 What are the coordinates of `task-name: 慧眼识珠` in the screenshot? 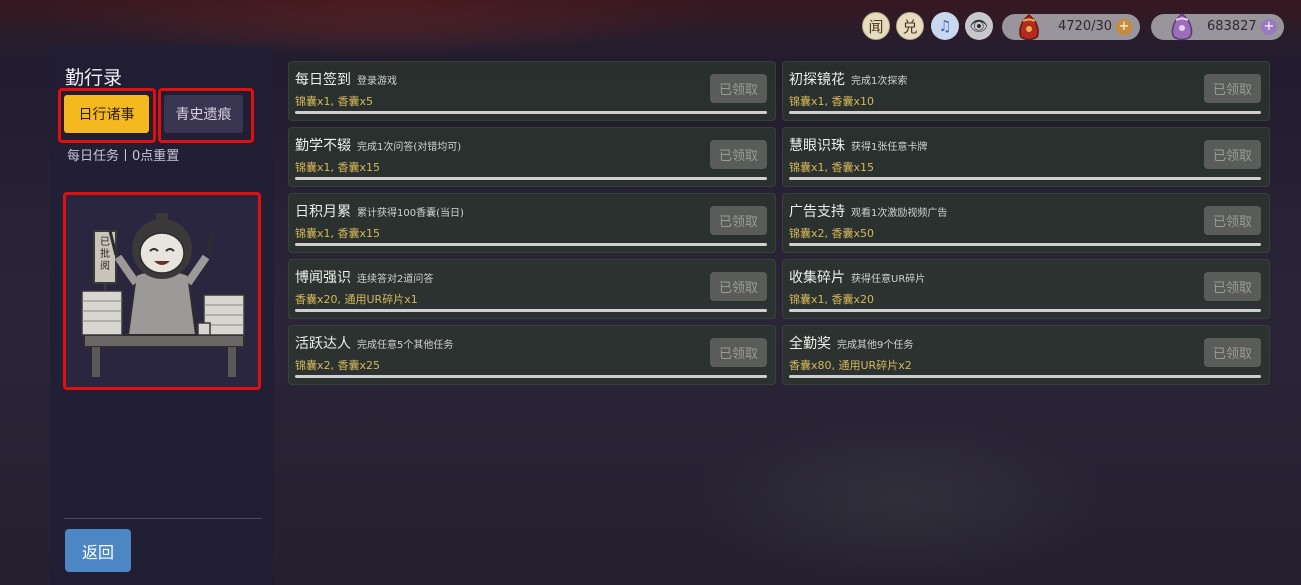 It's located at (817, 146).